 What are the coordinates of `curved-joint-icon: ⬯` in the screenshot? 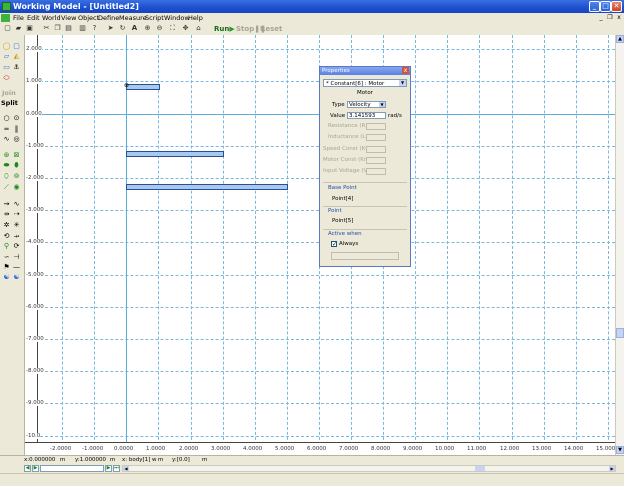 It's located at (6, 176).